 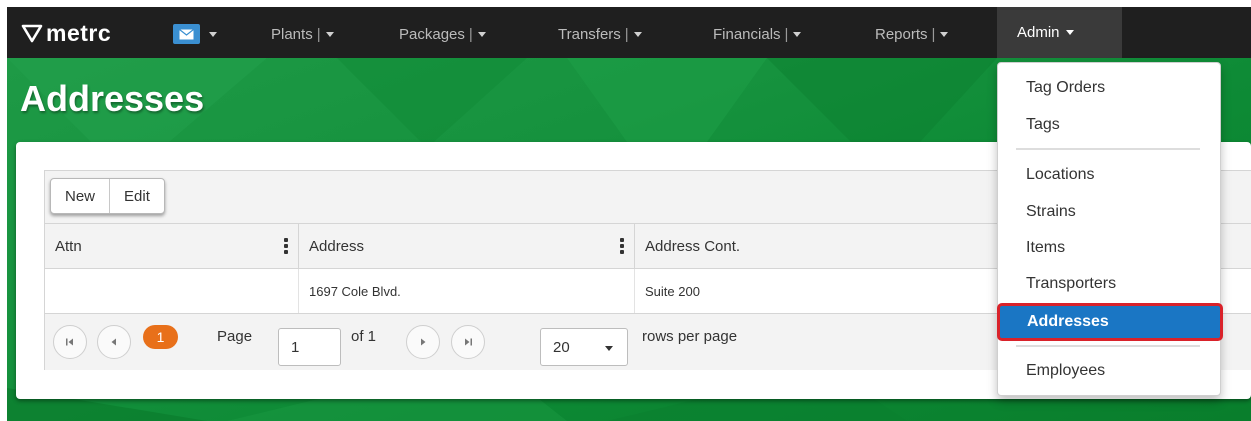 What do you see at coordinates (690, 336) in the screenshot?
I see `rows-per-page-label: rows per page` at bounding box center [690, 336].